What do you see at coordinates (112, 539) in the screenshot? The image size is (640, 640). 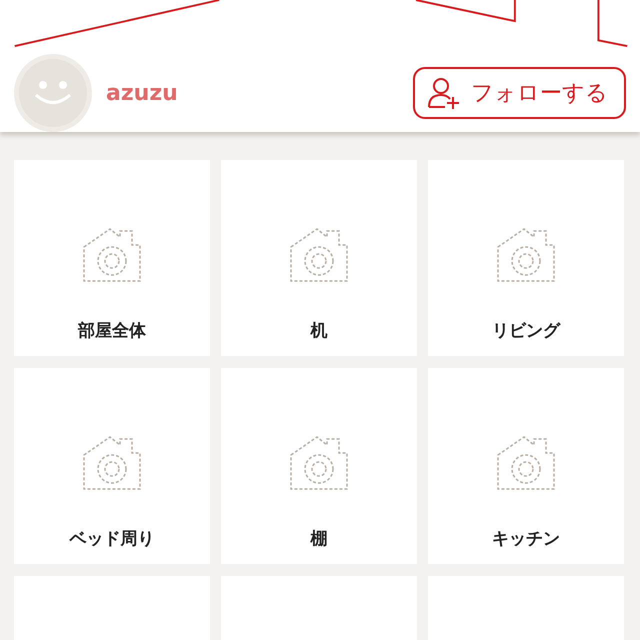 I see `category-label: ベッド周り` at bounding box center [112, 539].